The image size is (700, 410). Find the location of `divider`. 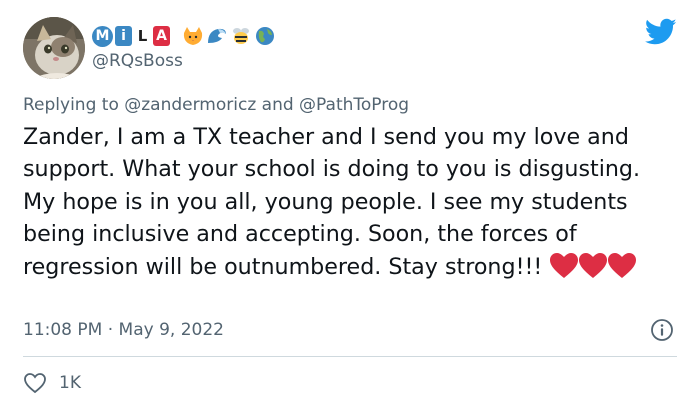

divider is located at coordinates (350, 356).